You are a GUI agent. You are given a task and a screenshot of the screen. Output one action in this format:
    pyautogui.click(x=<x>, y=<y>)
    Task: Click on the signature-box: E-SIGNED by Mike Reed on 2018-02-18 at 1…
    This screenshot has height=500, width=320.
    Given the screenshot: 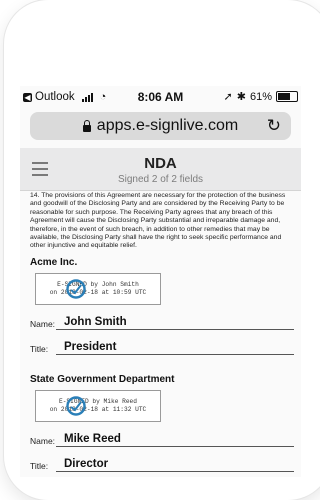 What is the action you would take?
    pyautogui.click(x=98, y=405)
    